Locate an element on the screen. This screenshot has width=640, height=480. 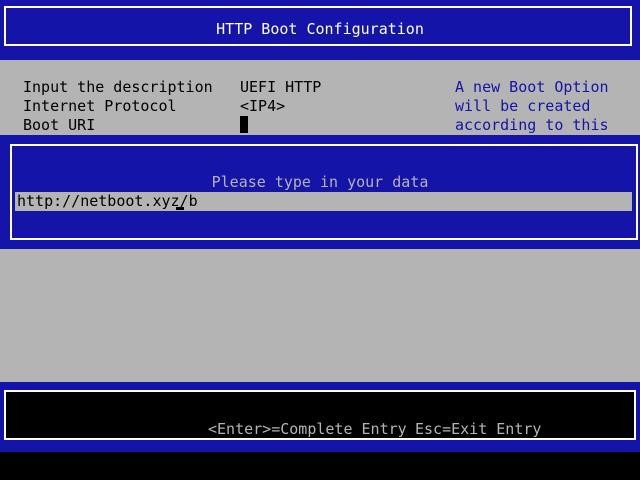
enter-key-hint: <Enter>=Complete Entry is located at coordinates (307, 429).